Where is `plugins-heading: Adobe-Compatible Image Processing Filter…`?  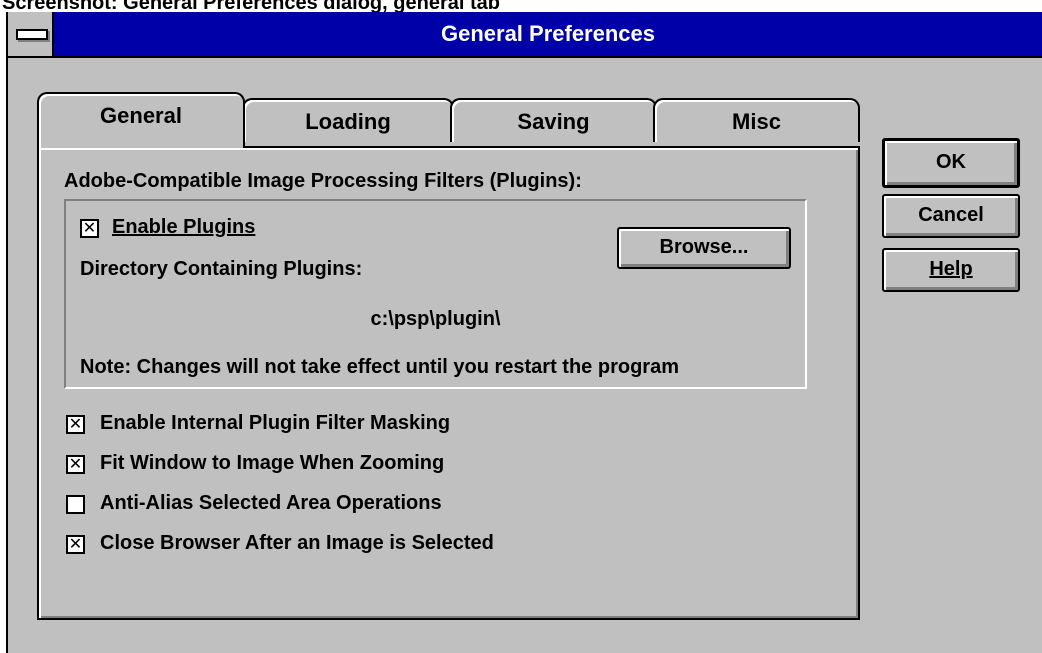
plugins-heading: Adobe-Compatible Image Processing Filter… is located at coordinates (323, 181).